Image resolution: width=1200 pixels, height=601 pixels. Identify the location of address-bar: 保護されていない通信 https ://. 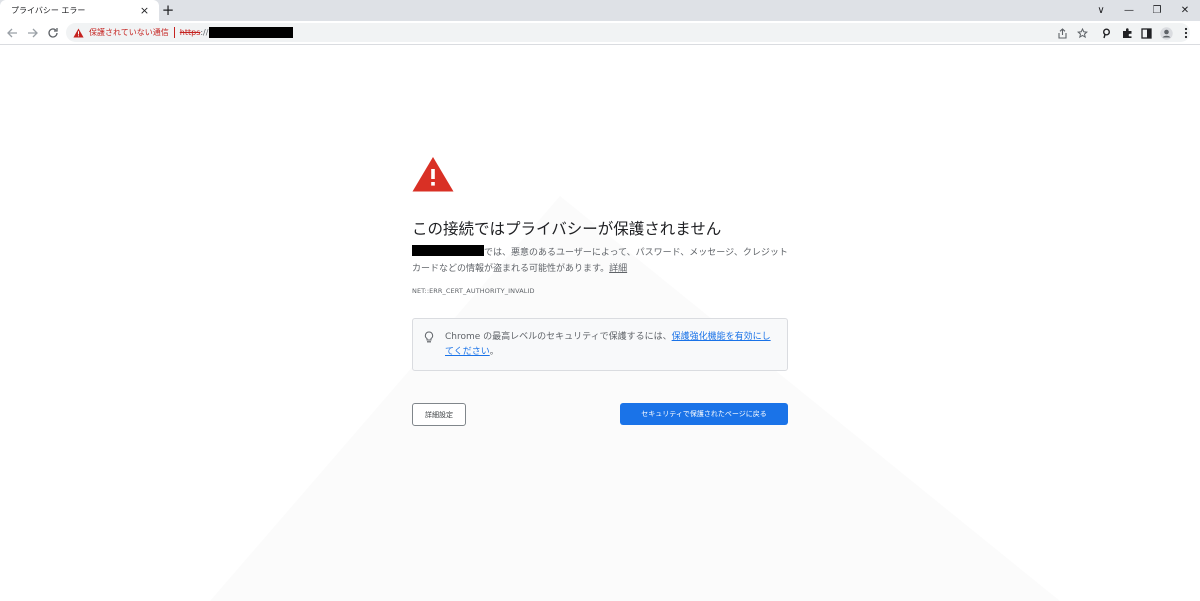
(628, 32).